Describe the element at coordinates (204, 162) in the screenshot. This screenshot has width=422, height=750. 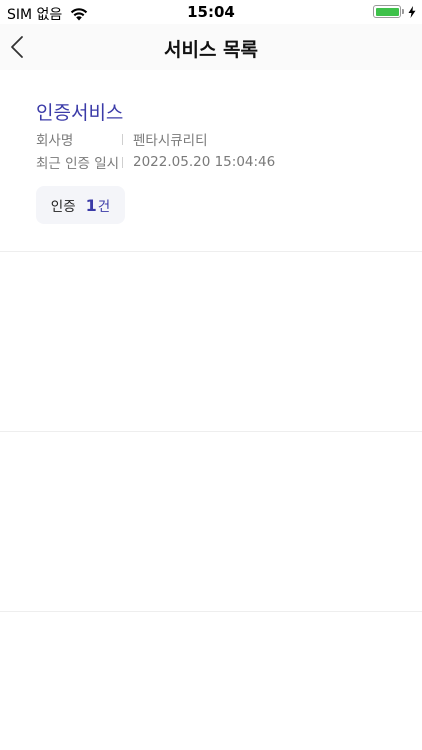
I see `last-auth-value: 2022.05.20 15:04:46` at that location.